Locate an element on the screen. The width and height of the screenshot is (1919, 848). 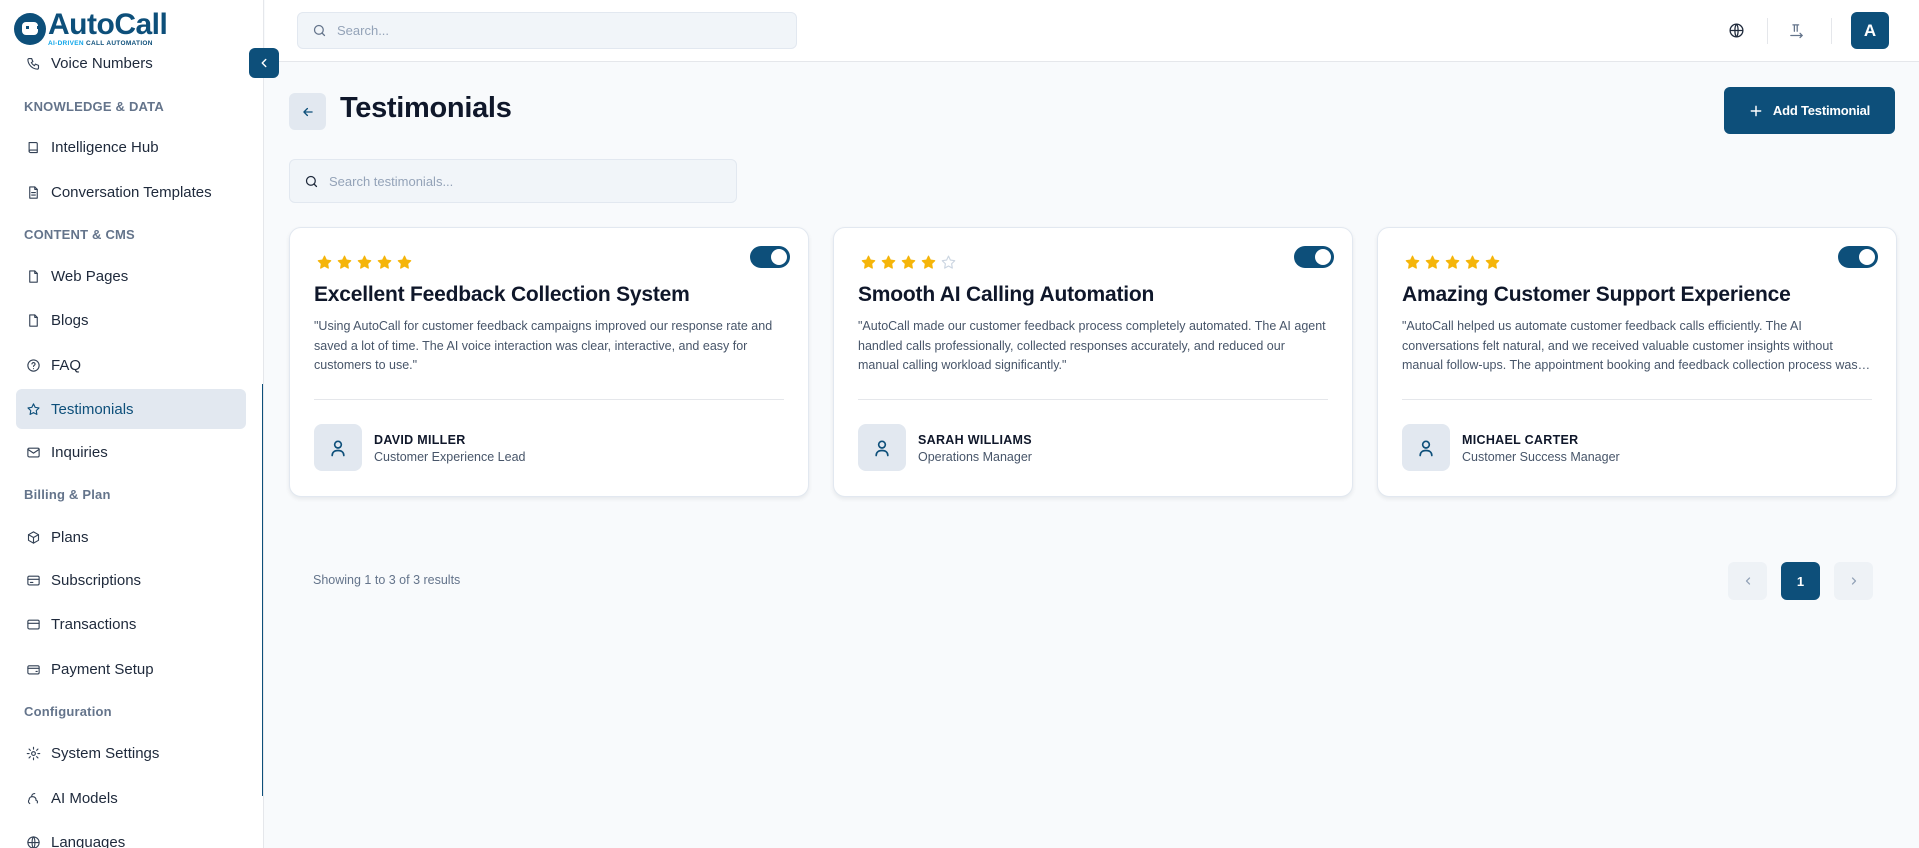
chevron-left-icon is located at coordinates (1747, 581).